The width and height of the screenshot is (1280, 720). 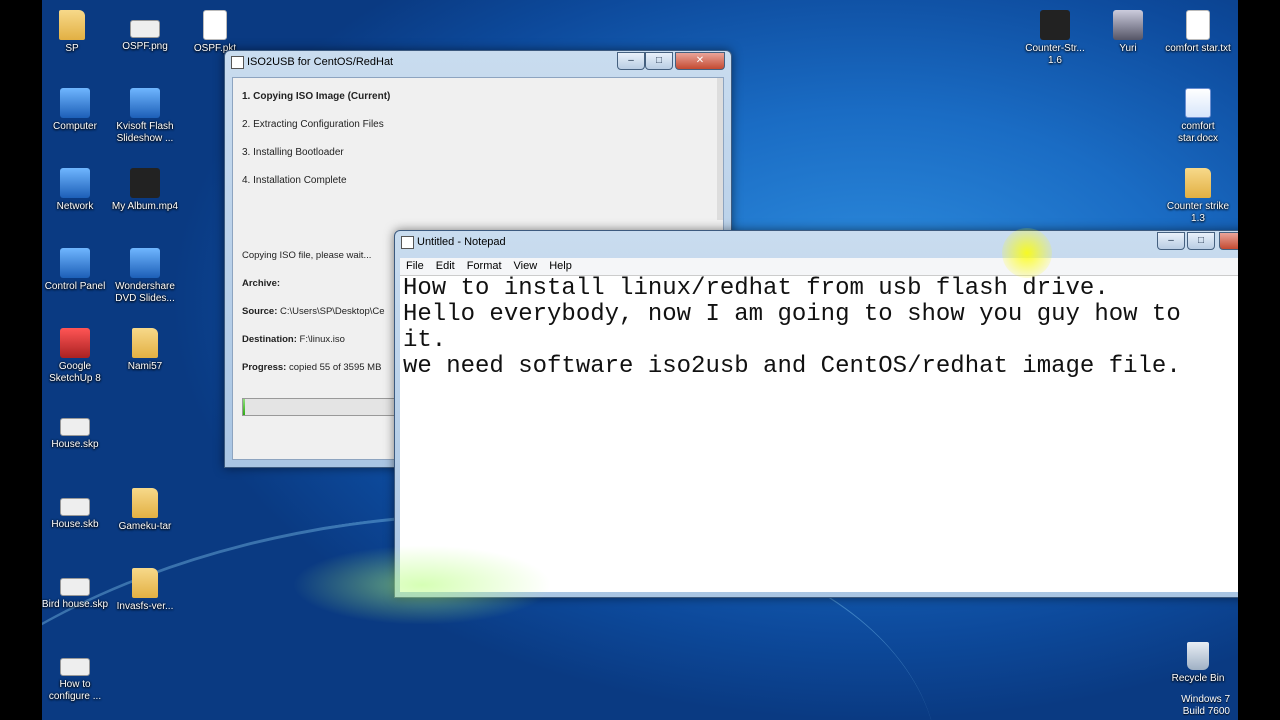 What do you see at coordinates (75, 343) in the screenshot?
I see `sketchup-icon` at bounding box center [75, 343].